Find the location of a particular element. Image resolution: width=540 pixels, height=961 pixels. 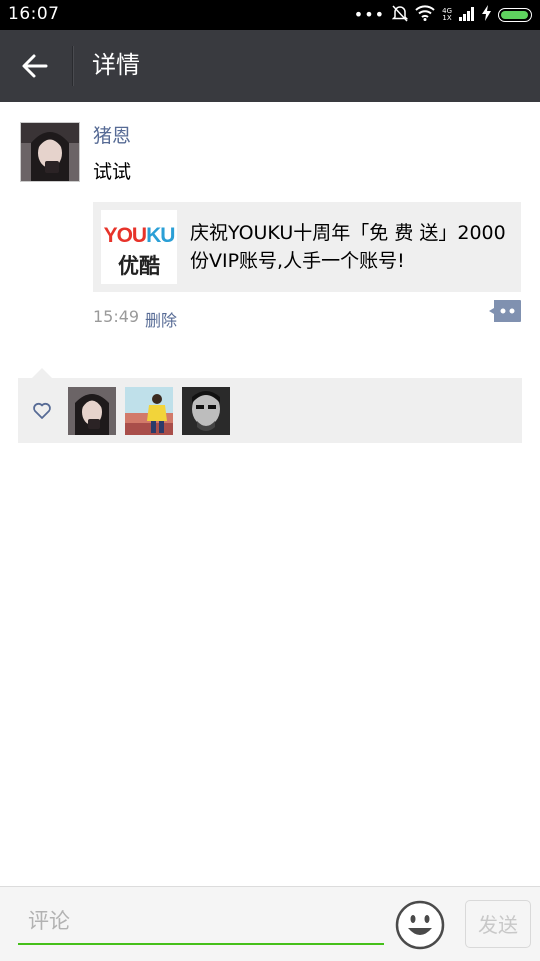

more-actions-button is located at coordinates (505, 311).